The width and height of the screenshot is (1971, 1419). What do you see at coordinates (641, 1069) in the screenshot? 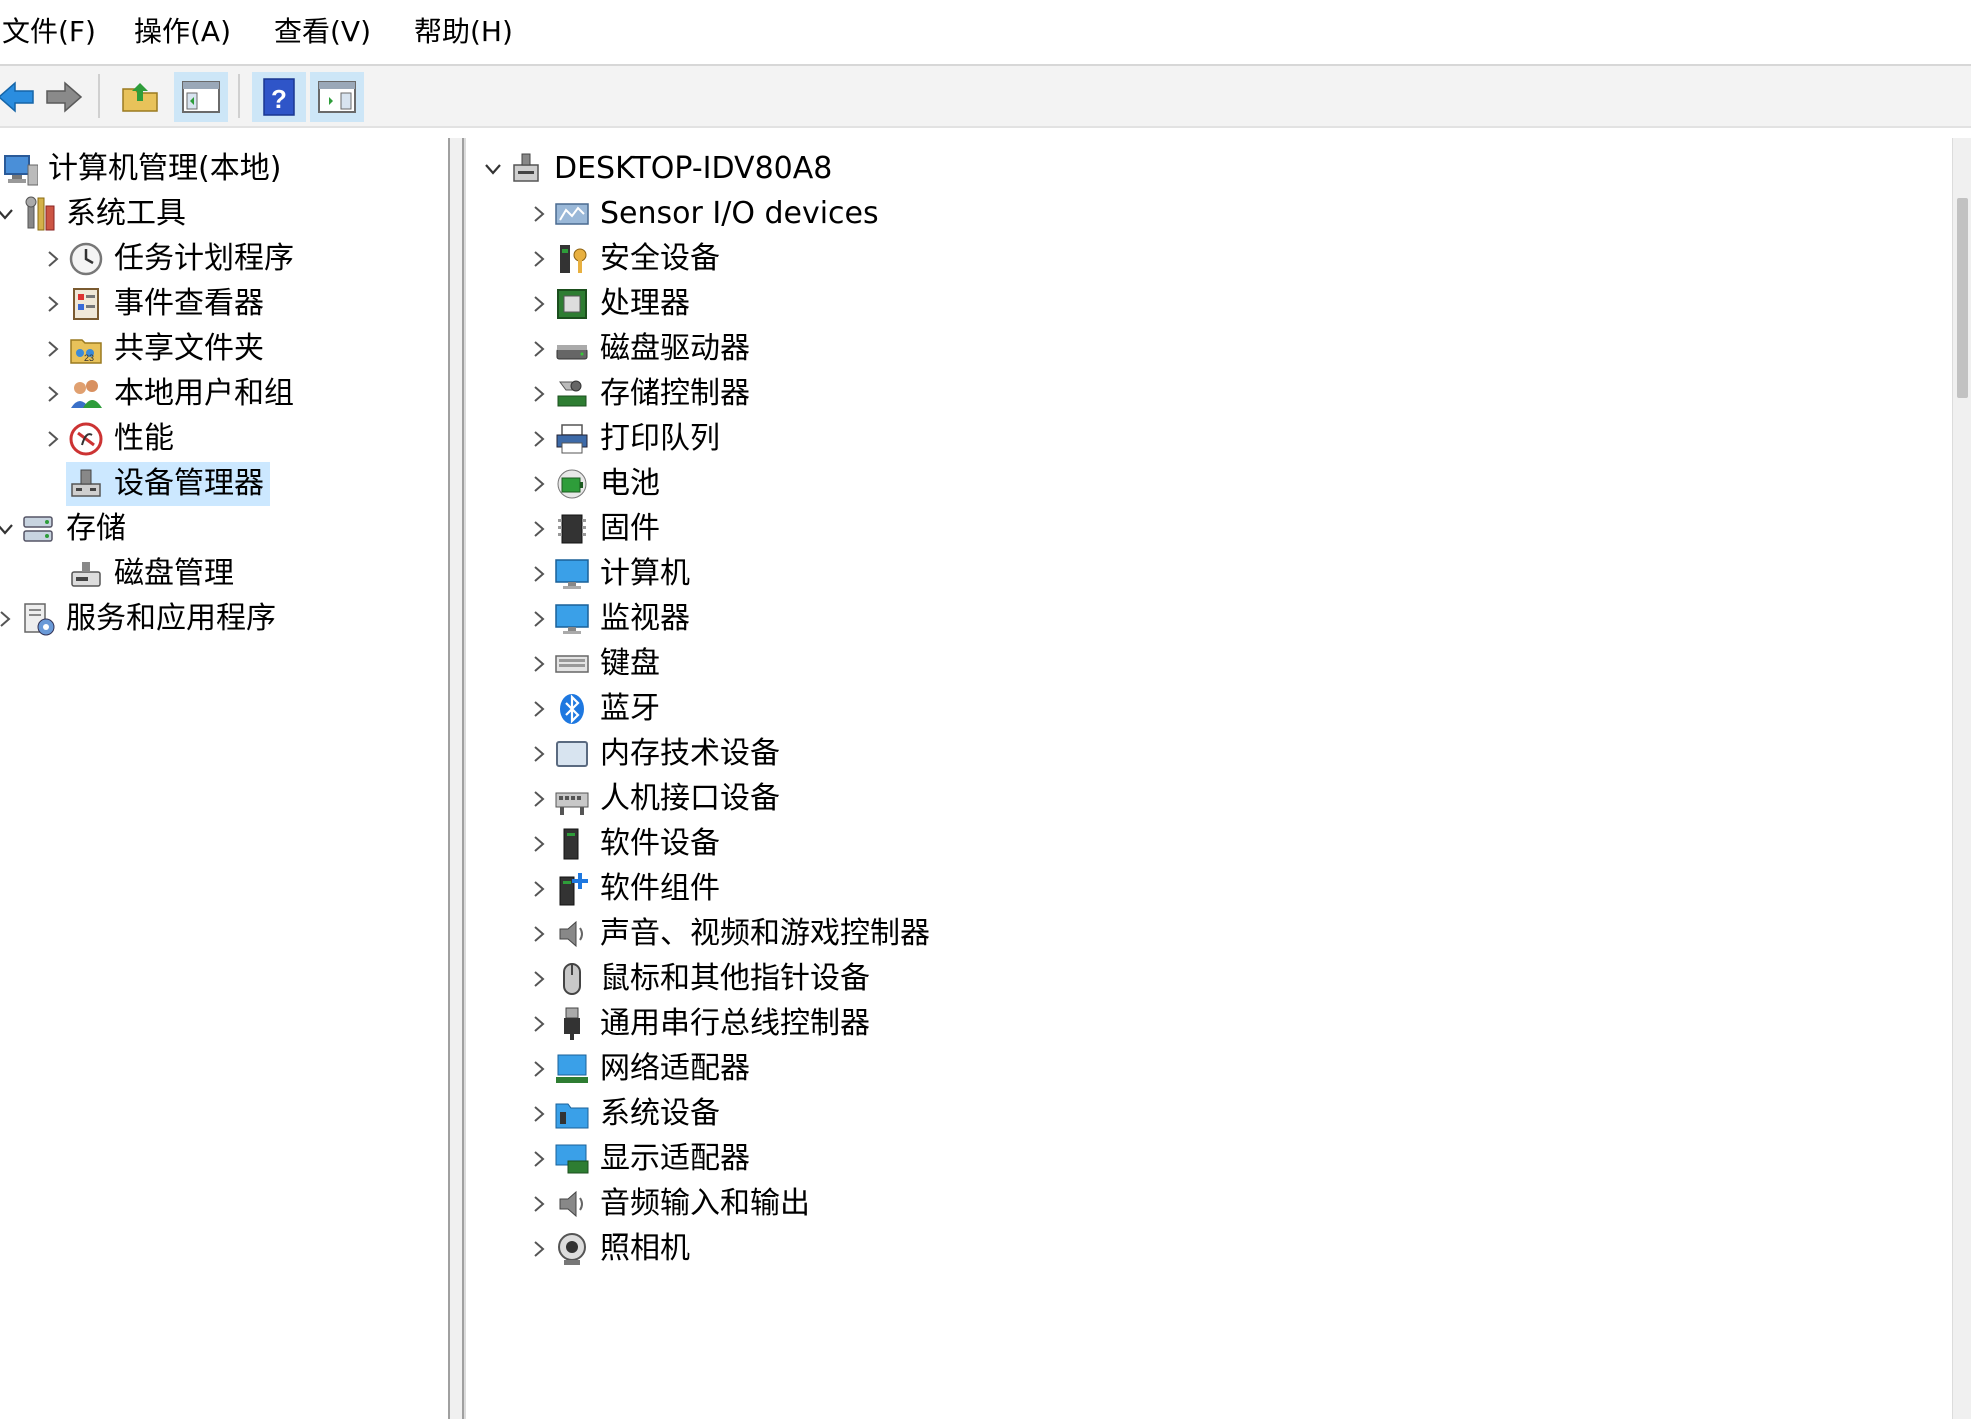
I see `device-category-item: 网络适配器` at bounding box center [641, 1069].